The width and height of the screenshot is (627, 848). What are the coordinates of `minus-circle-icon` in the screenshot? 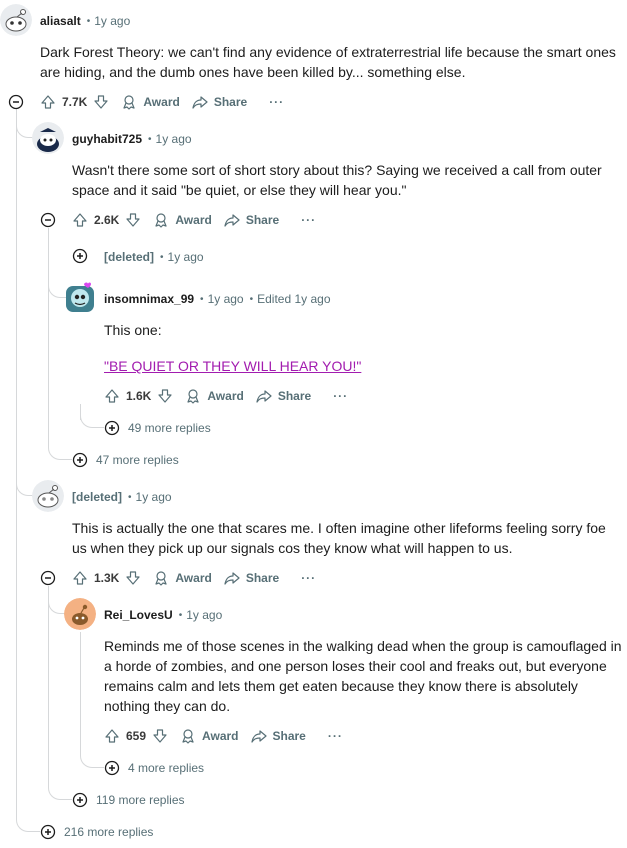 It's located at (48, 578).